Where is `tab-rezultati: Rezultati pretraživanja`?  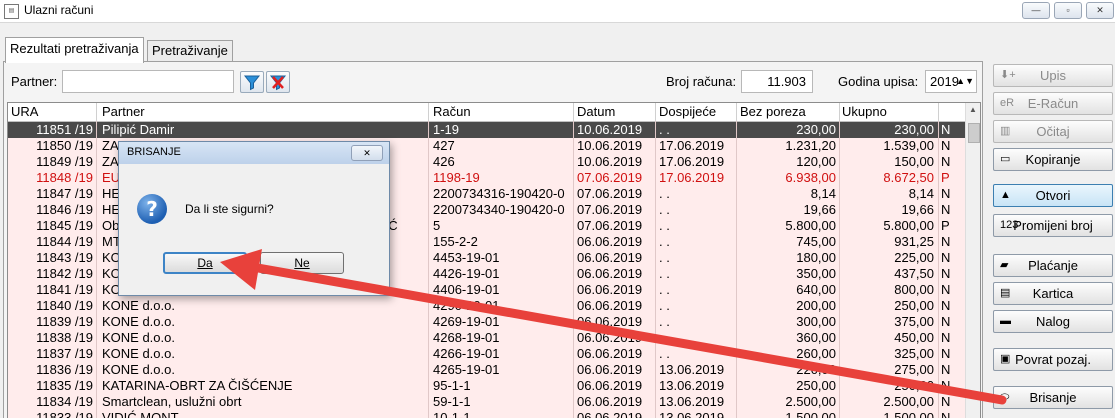
tab-rezultati: Rezultati pretraživanja is located at coordinates (74, 50).